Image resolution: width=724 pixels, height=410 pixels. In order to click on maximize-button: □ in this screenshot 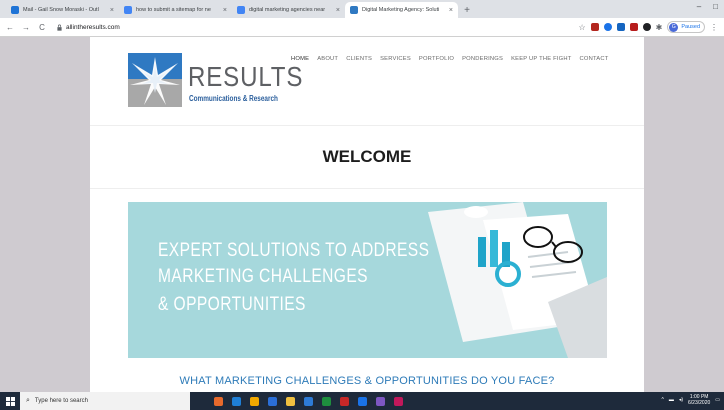, I will do `click(715, 6)`.